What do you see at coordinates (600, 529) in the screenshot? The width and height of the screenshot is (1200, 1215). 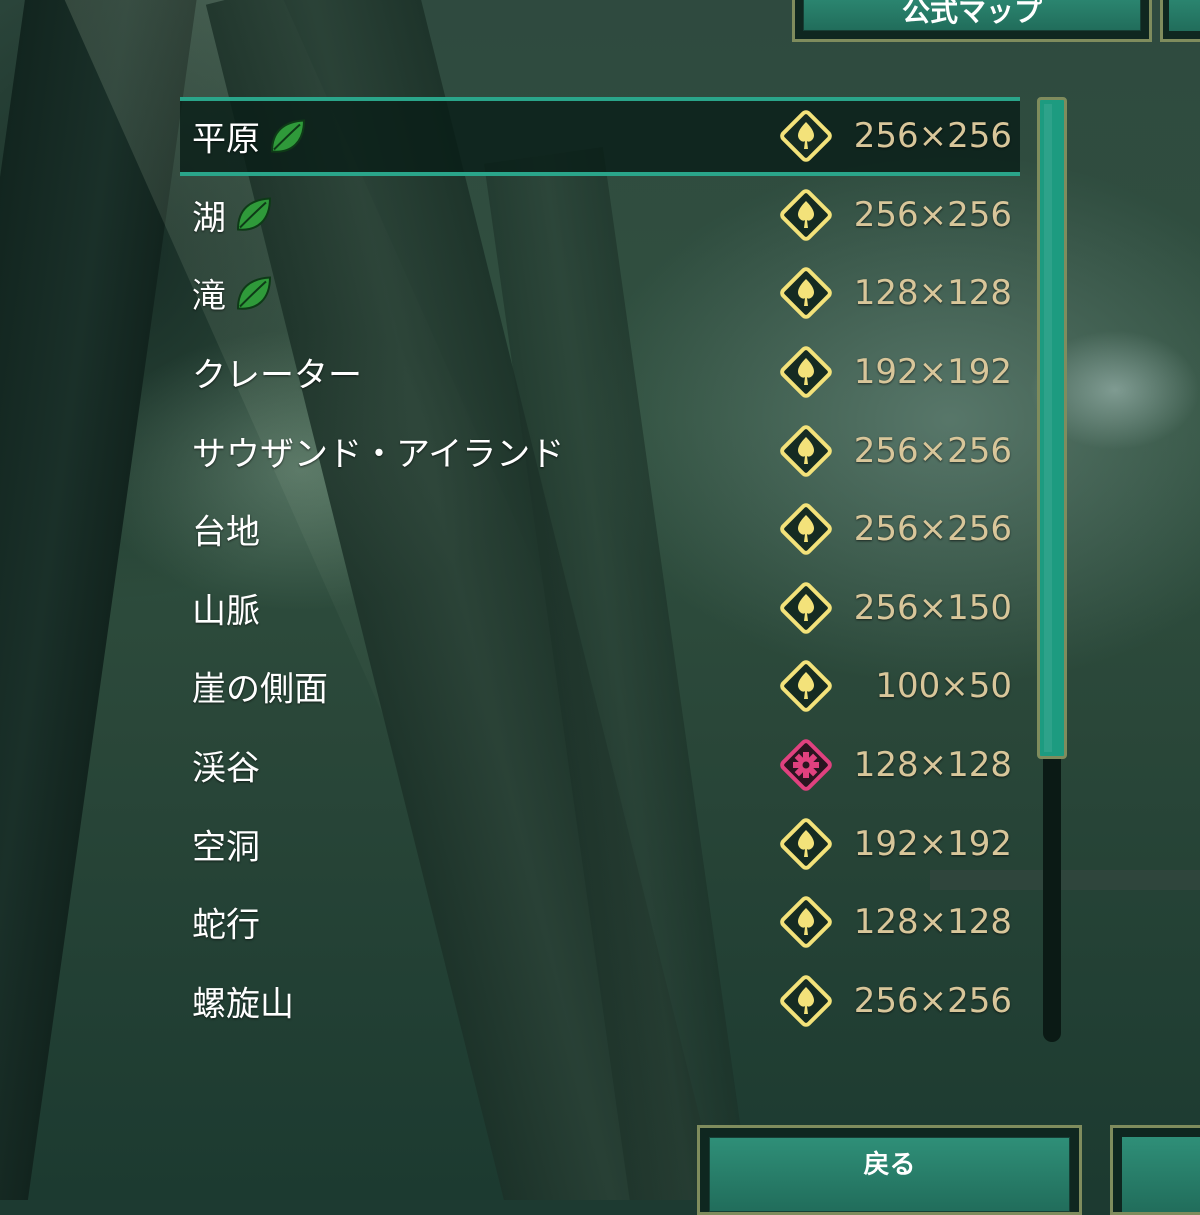 I see `map-row: 台地 256×256` at bounding box center [600, 529].